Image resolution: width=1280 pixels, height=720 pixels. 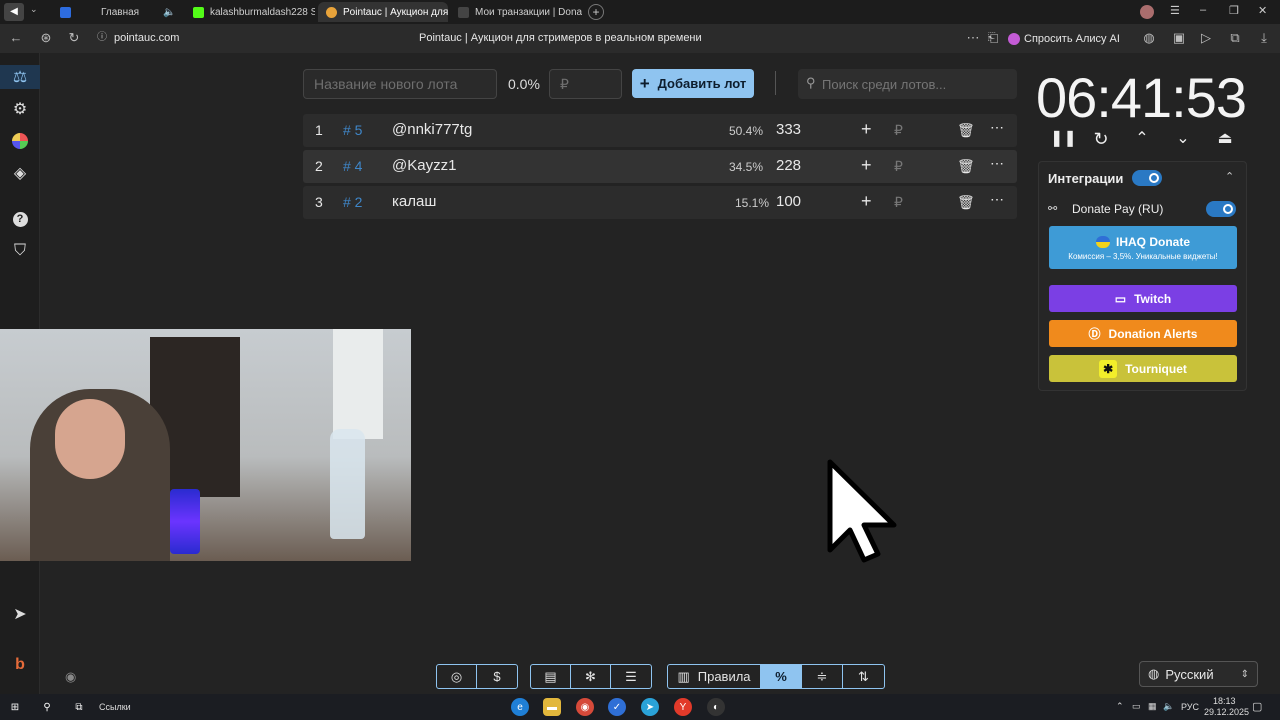 What do you see at coordinates (20, 109) in the screenshot?
I see `settings-gear-icon: ⚙` at bounding box center [20, 109].